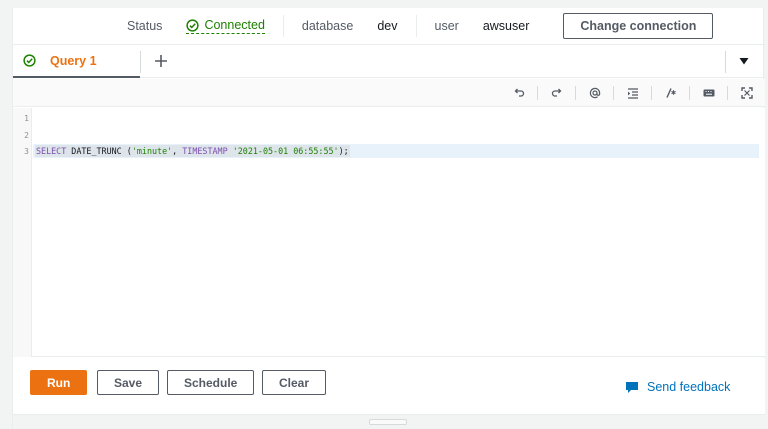  Describe the element at coordinates (285, 151) in the screenshot. I see `sql-string: '2021-05-01 06:55:55'` at that location.